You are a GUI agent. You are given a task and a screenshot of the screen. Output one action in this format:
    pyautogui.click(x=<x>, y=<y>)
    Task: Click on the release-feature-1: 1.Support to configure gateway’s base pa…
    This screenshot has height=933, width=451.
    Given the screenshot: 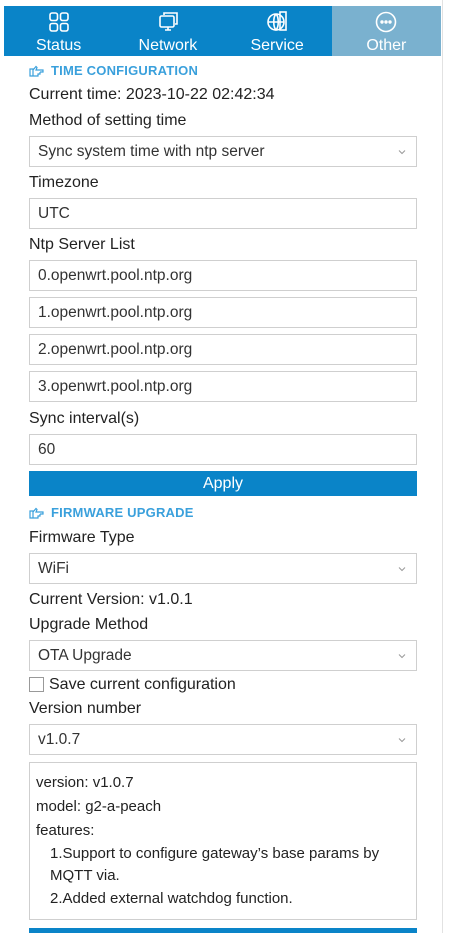 What is the action you would take?
    pyautogui.click(x=215, y=864)
    